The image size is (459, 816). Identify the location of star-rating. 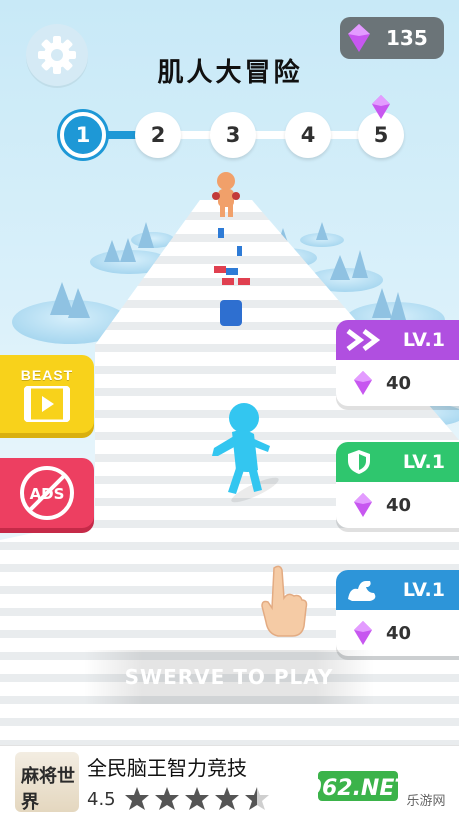
(196, 798).